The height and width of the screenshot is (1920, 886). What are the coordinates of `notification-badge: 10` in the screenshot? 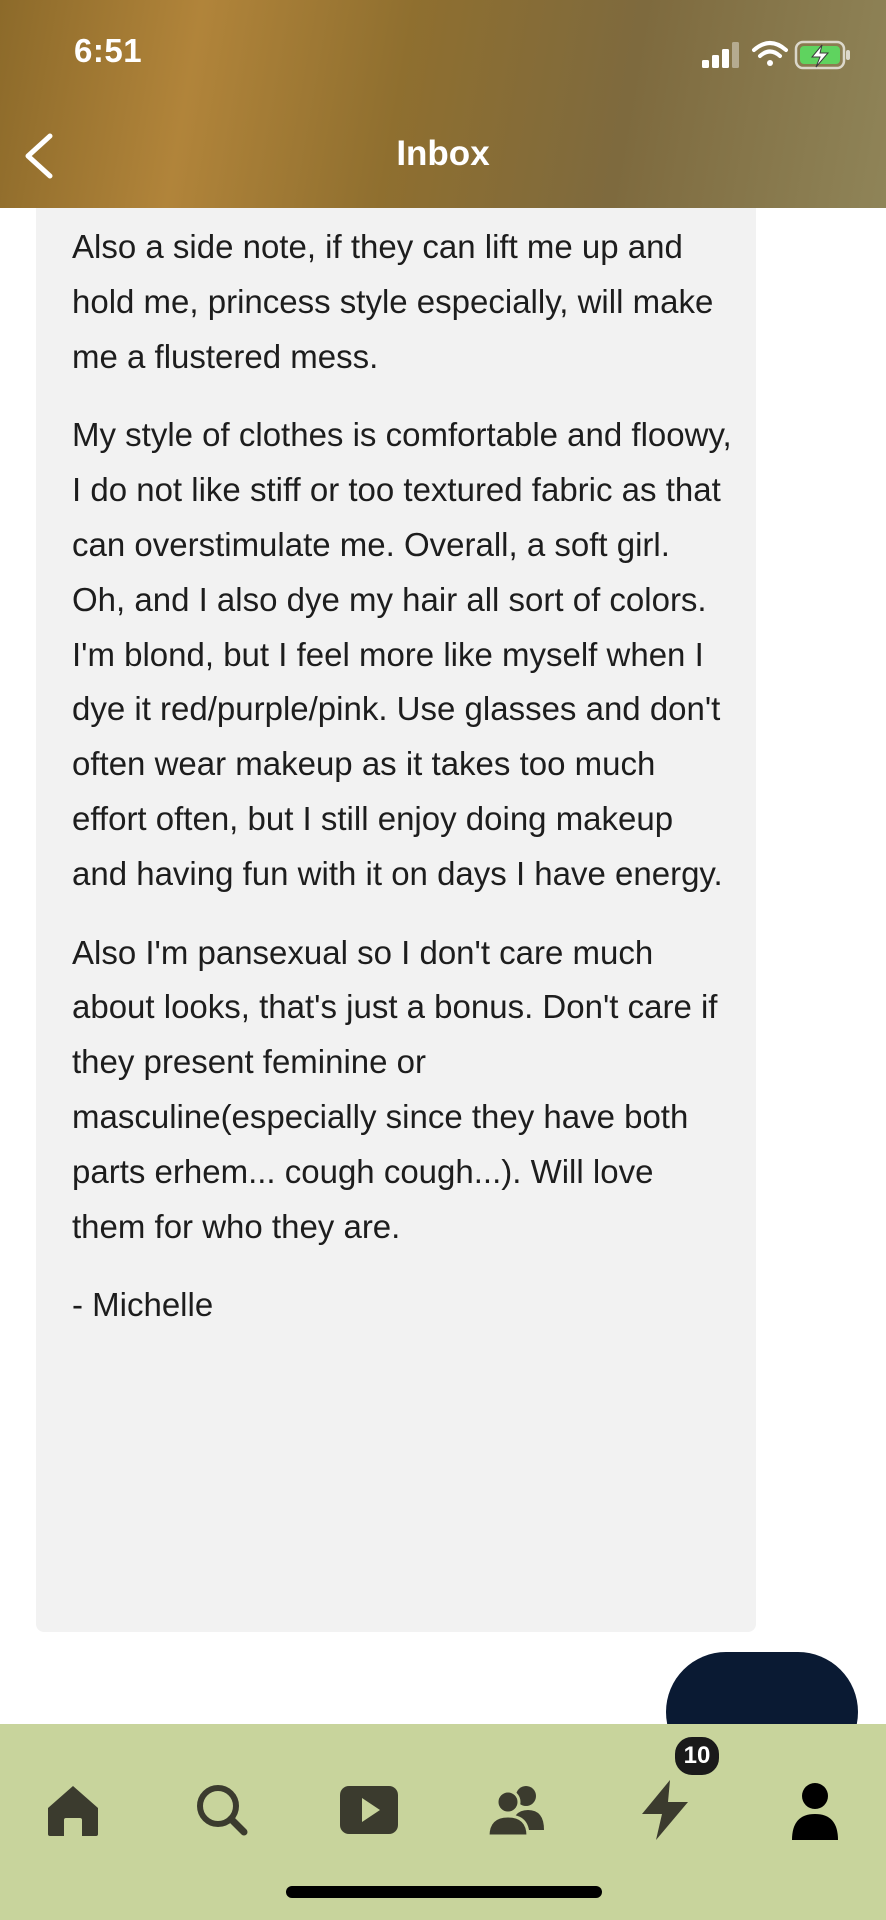 It's located at (697, 1756).